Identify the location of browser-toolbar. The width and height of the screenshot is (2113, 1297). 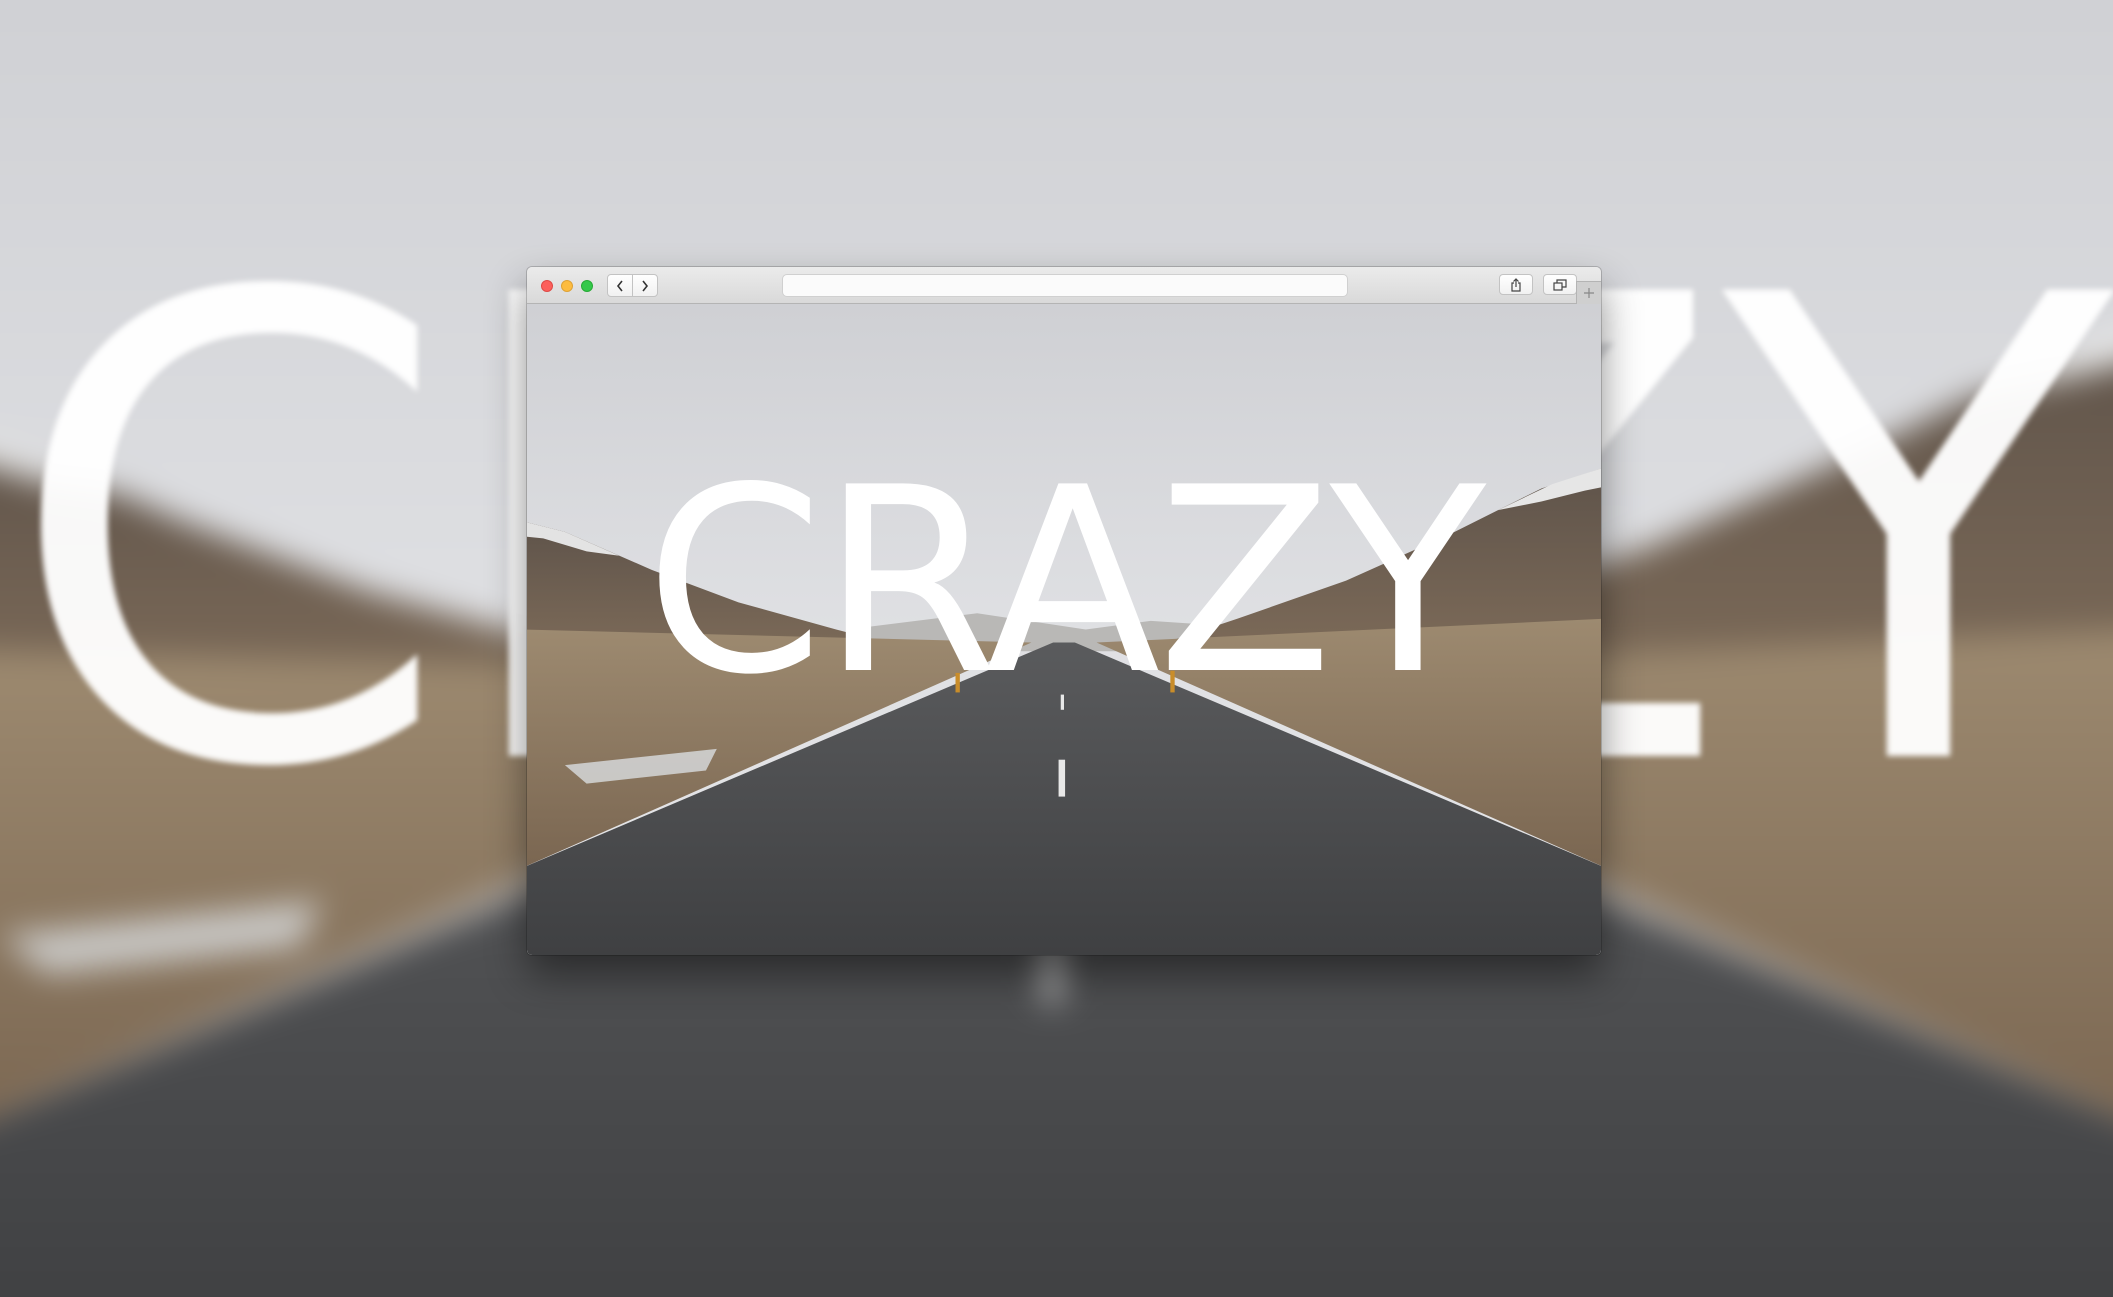
(1064, 285).